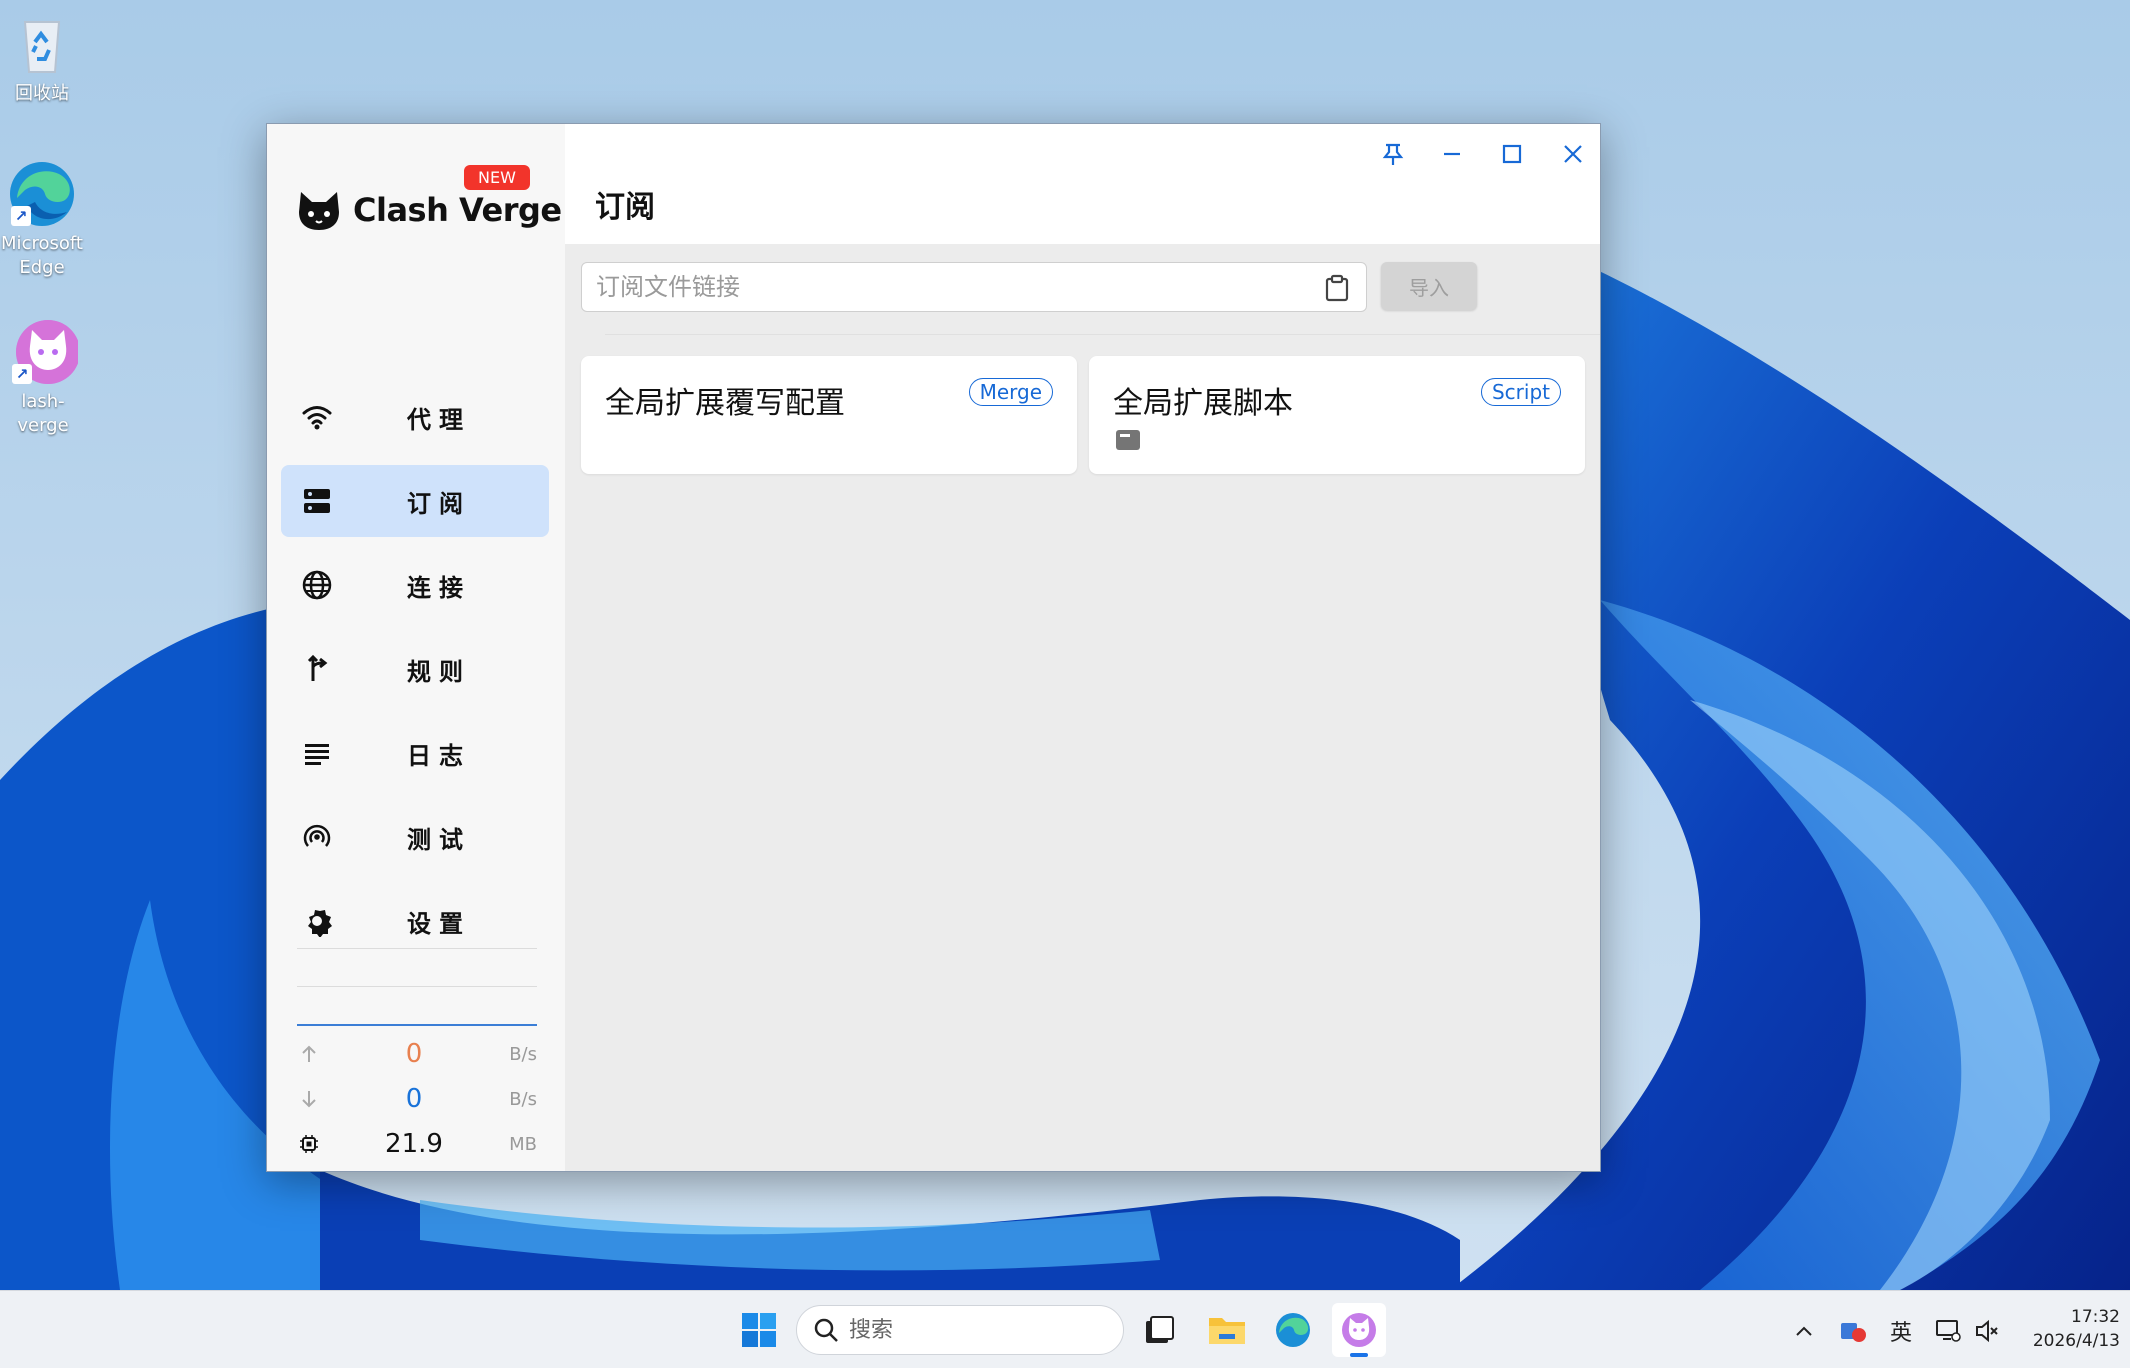 The image size is (2130, 1368). What do you see at coordinates (42, 193) in the screenshot?
I see `edge-icon: ↗` at bounding box center [42, 193].